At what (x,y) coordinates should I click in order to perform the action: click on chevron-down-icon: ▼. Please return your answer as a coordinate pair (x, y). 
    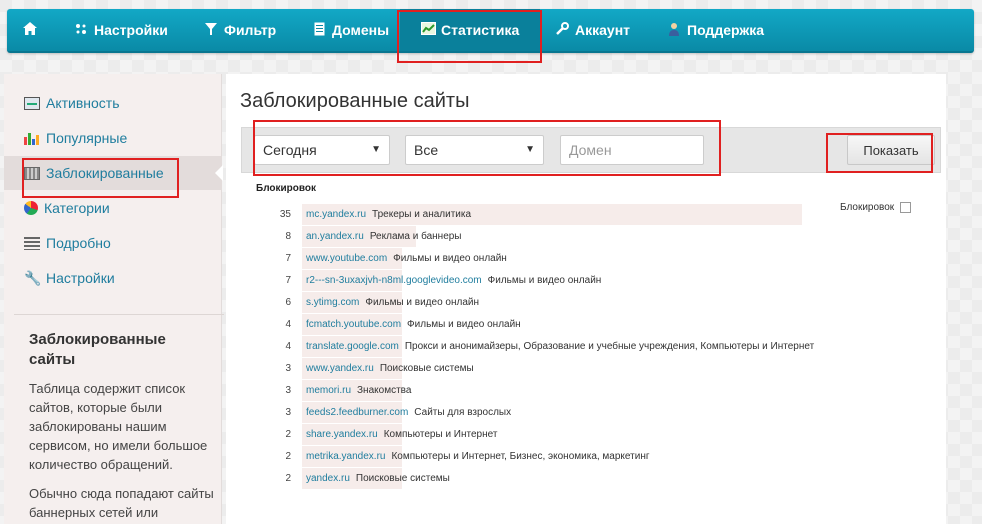
    Looking at the image, I should click on (376, 149).